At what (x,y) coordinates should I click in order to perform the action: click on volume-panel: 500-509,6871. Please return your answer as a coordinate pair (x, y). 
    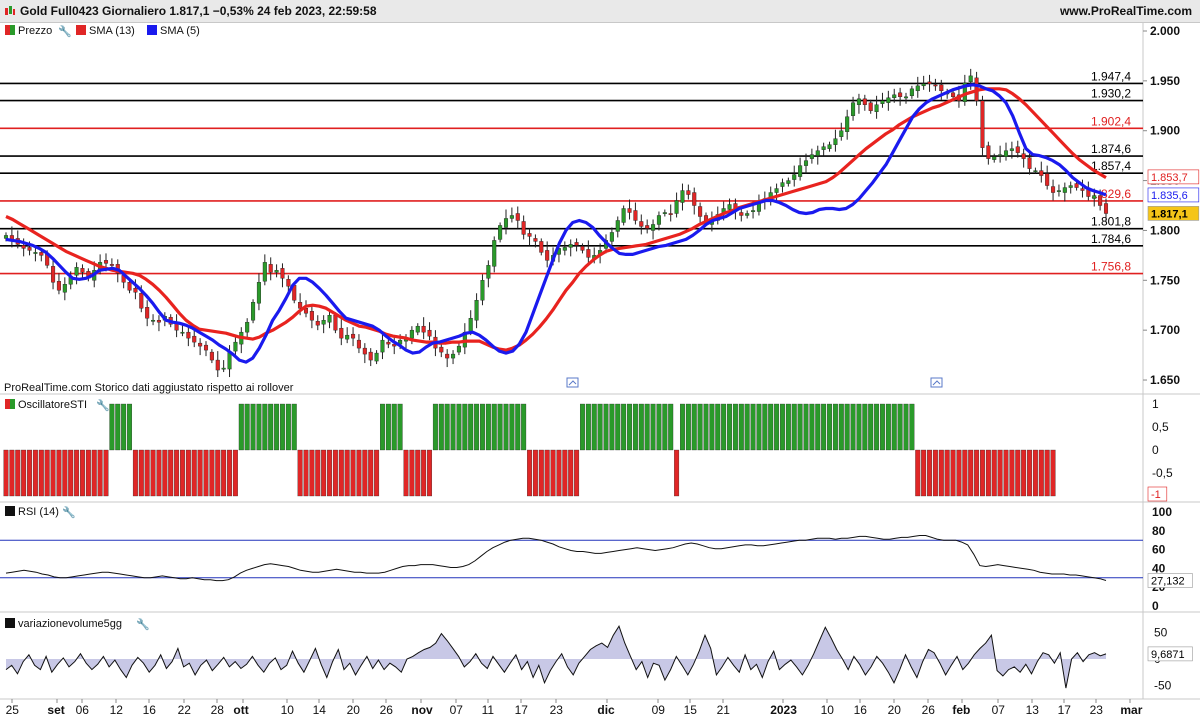
    Looking at the image, I should click on (599, 658).